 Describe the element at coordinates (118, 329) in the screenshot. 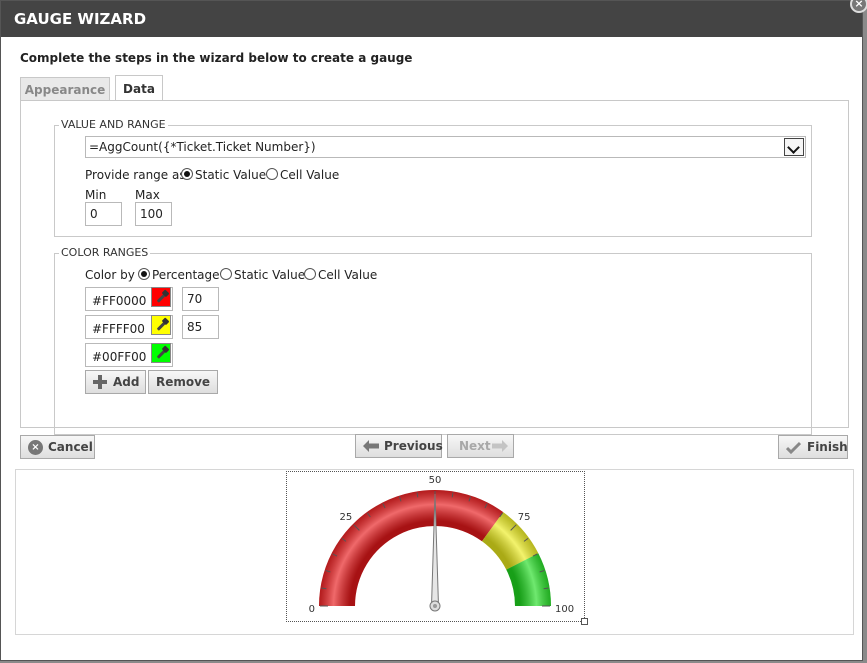

I see `color-value-2: #FFFF00` at that location.